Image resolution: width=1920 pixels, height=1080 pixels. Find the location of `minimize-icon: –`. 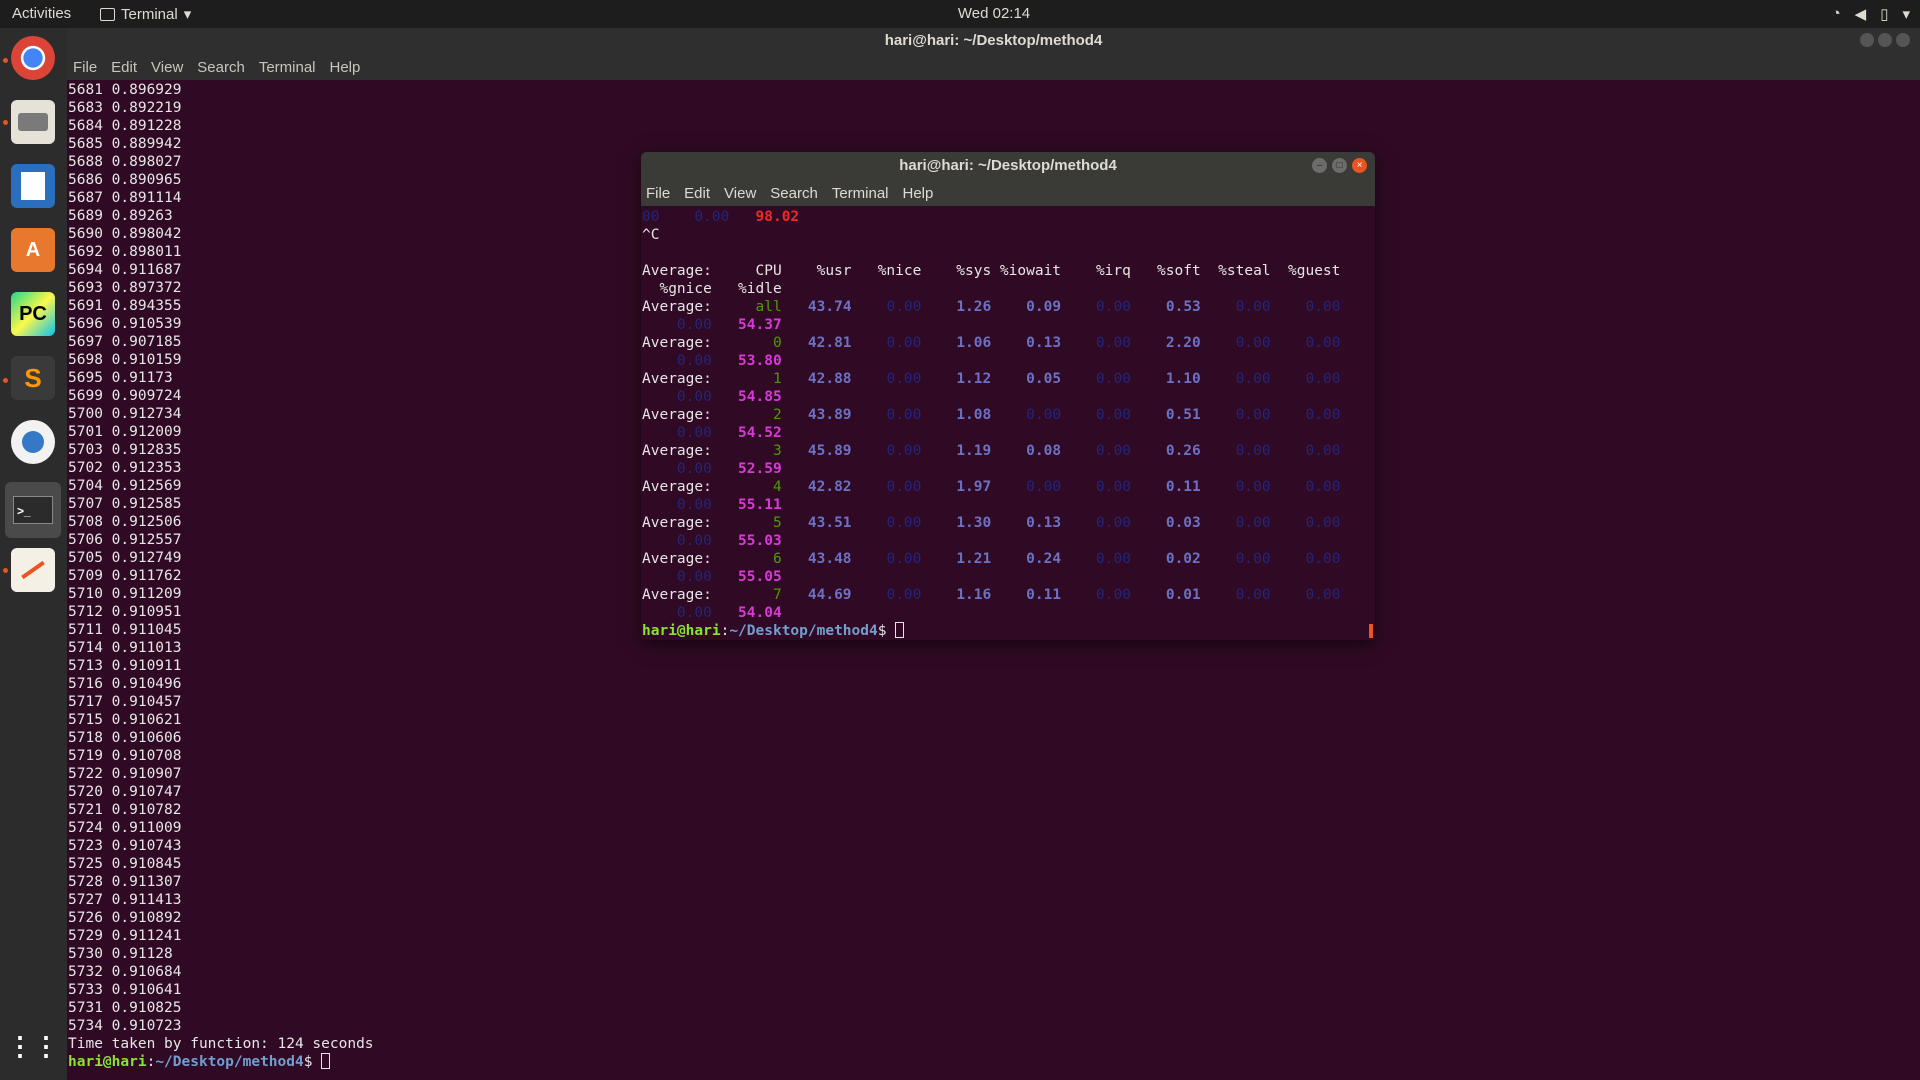

minimize-icon: – is located at coordinates (1319, 165).